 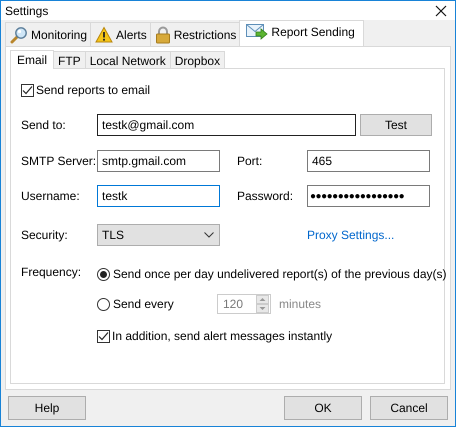 What do you see at coordinates (104, 35) in the screenshot?
I see `warning-icon` at bounding box center [104, 35].